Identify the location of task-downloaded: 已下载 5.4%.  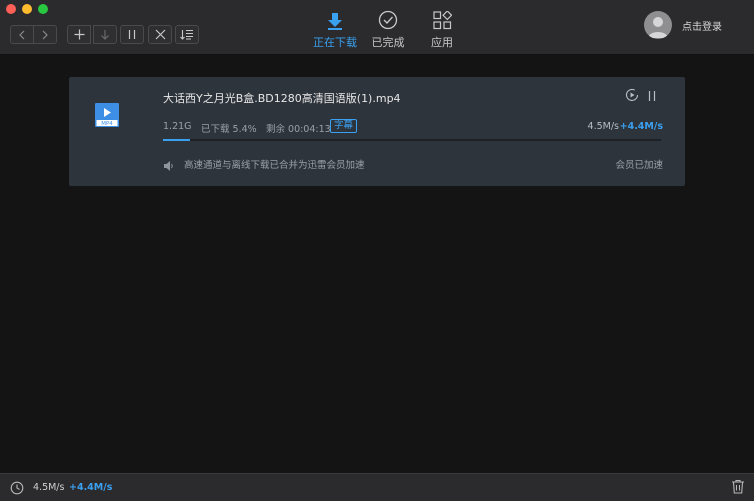
(229, 129).